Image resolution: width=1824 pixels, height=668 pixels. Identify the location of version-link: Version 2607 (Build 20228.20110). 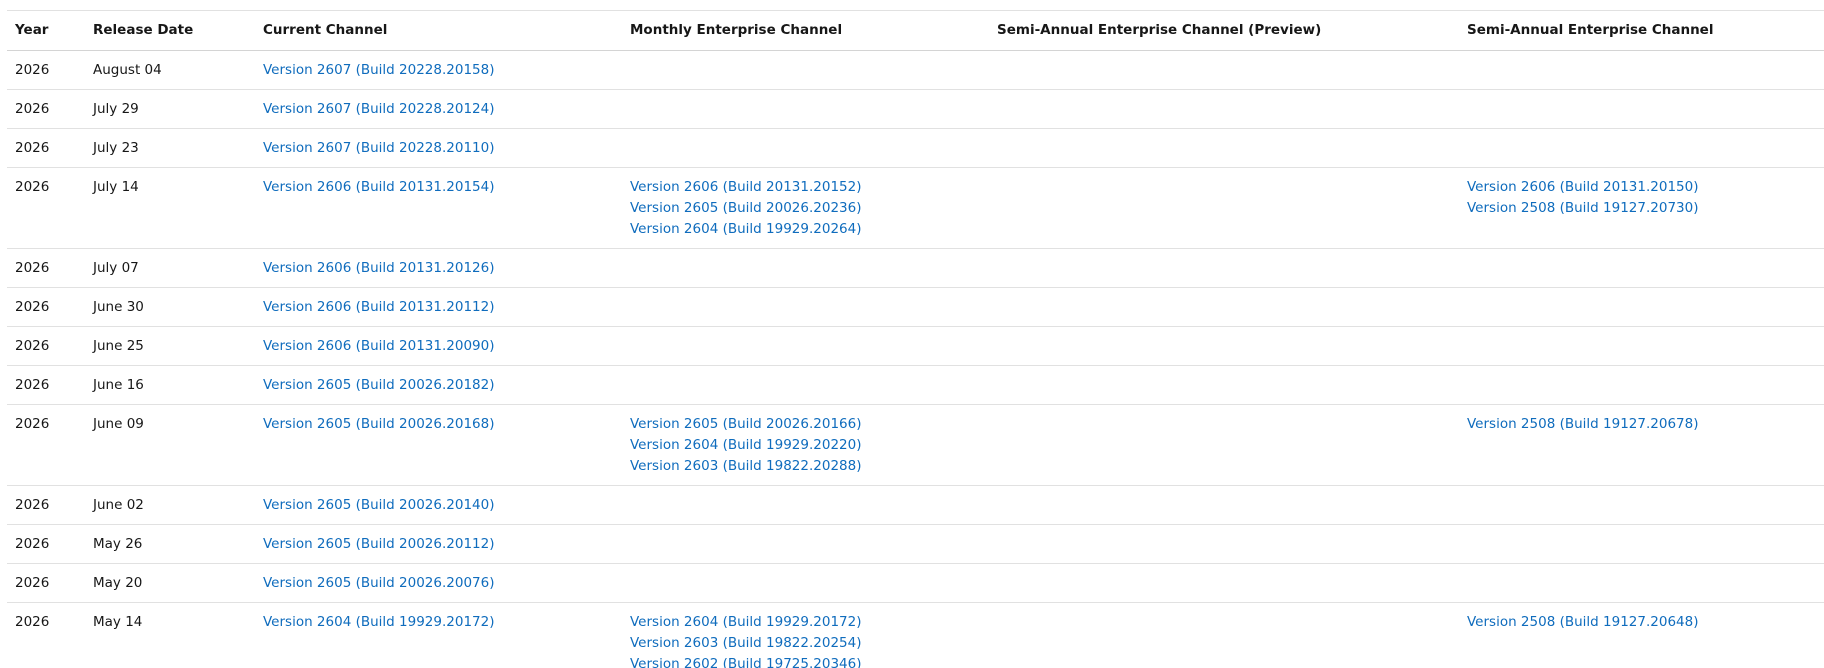
(438, 148).